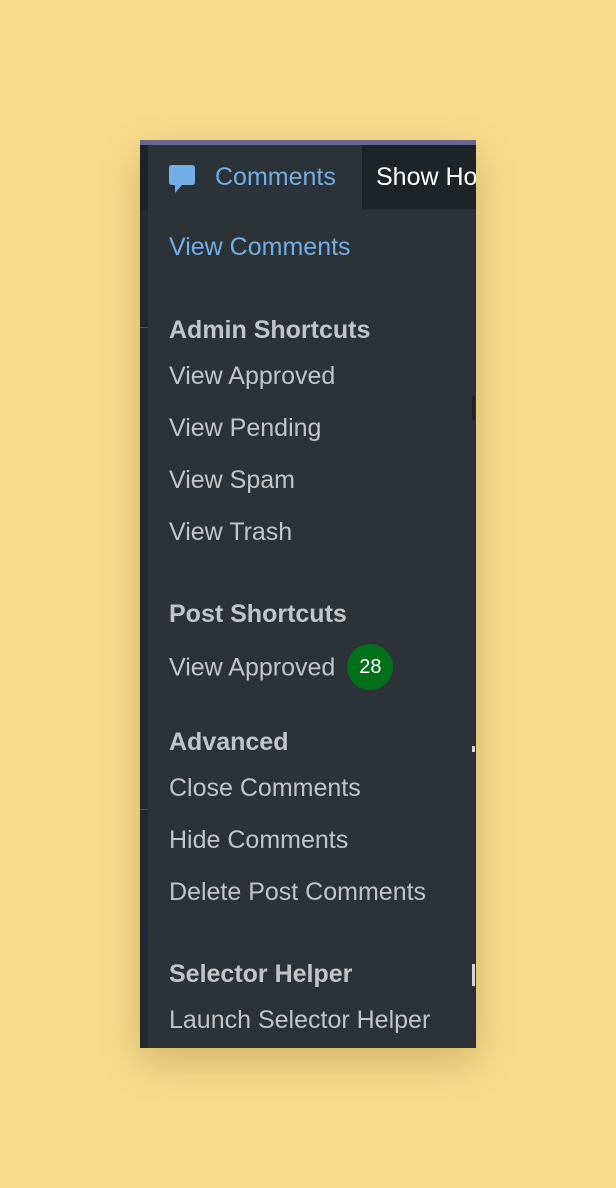  Describe the element at coordinates (252, 667) in the screenshot. I see `post-view-approved-label: View Approved` at that location.